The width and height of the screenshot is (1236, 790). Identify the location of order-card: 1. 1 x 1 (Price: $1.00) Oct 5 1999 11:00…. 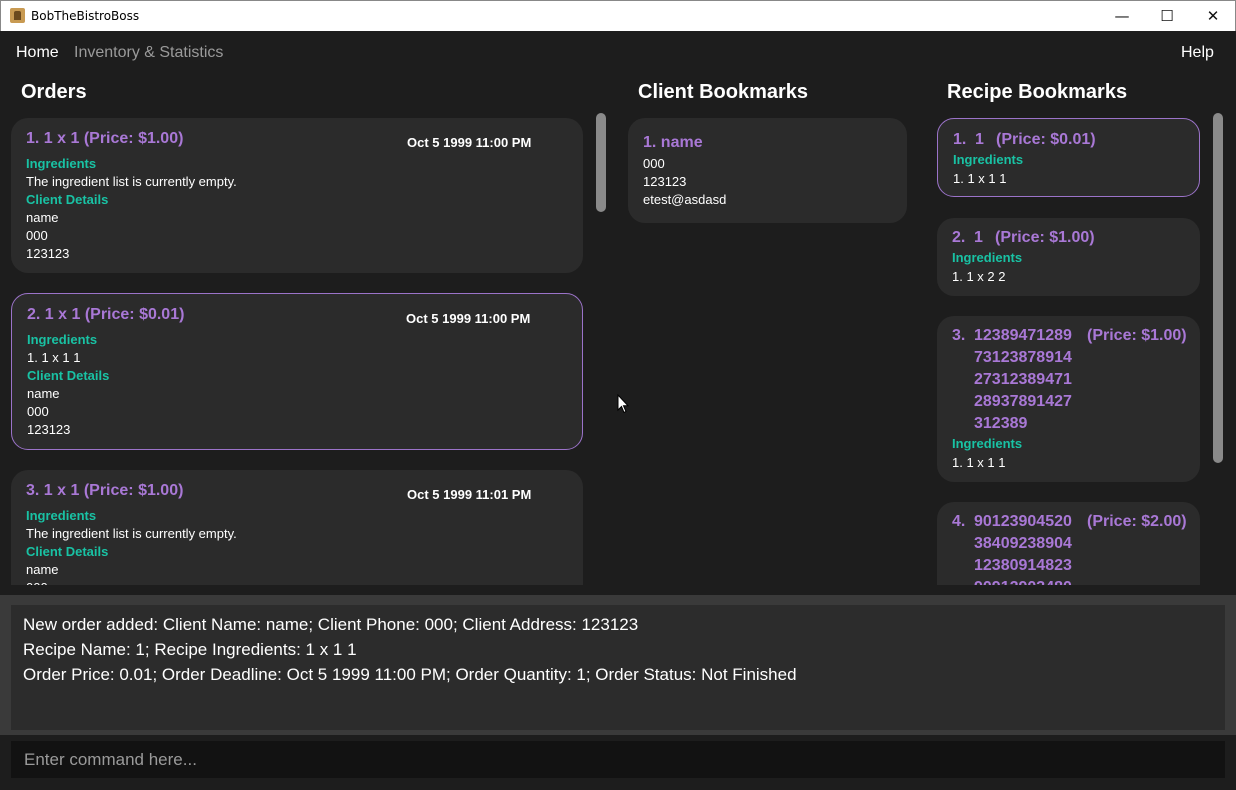
(297, 195).